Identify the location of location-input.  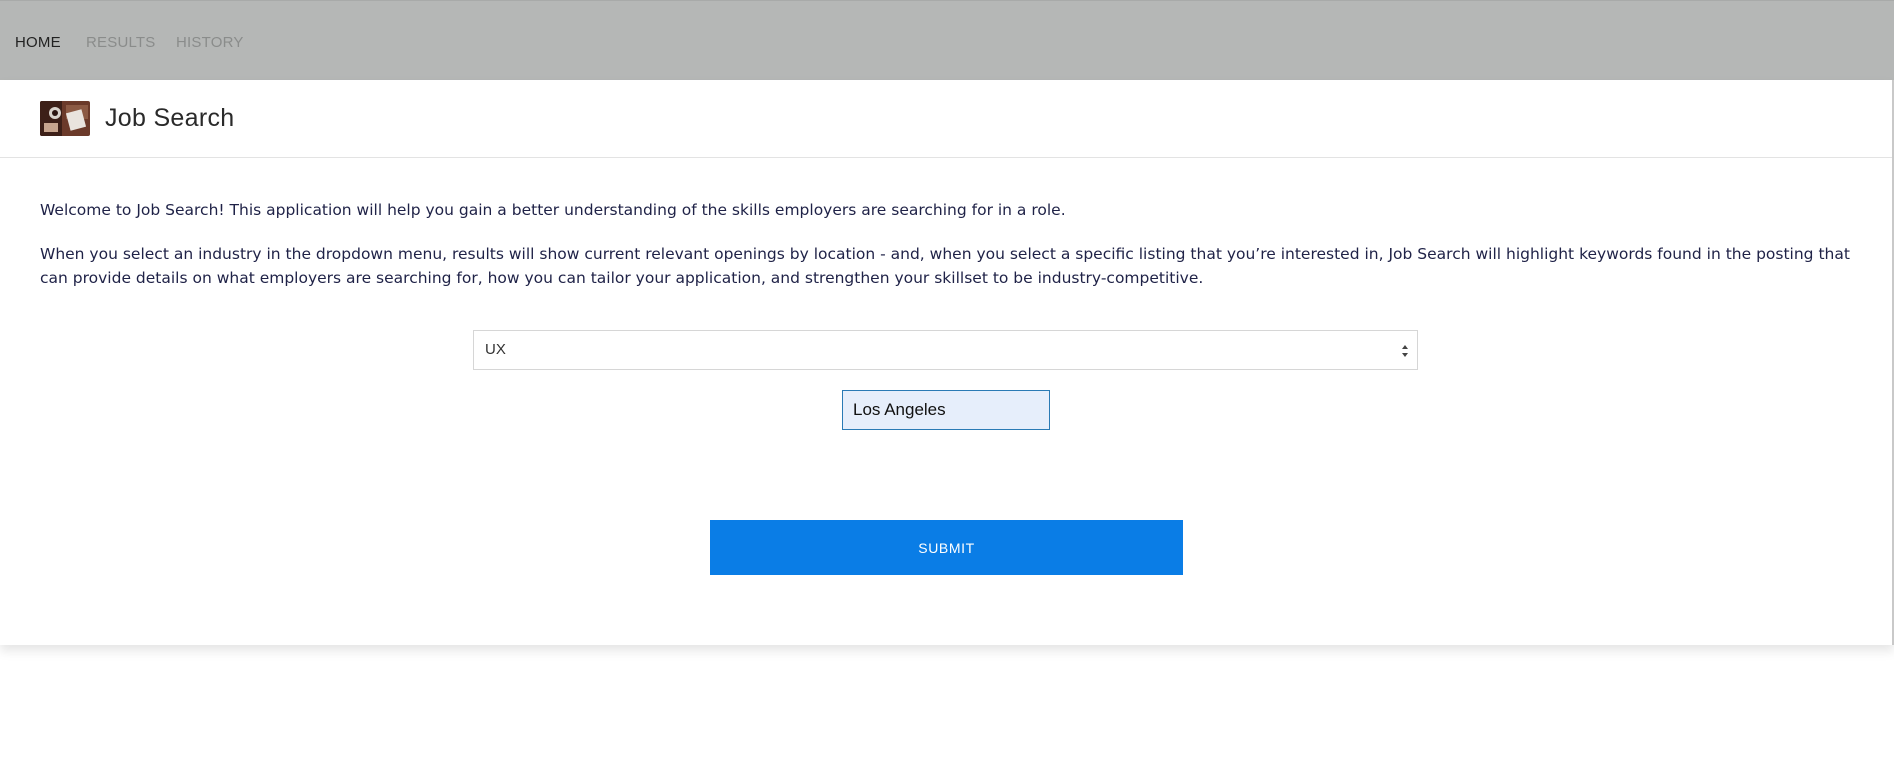
(946, 410).